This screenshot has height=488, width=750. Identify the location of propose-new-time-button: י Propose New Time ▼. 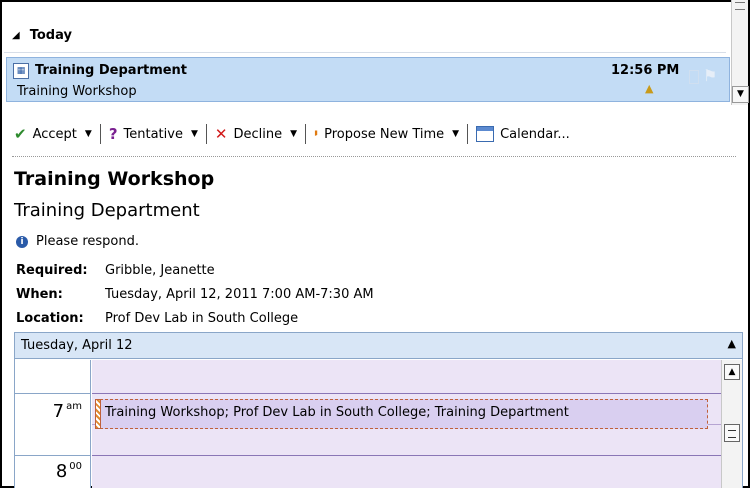
(389, 134).